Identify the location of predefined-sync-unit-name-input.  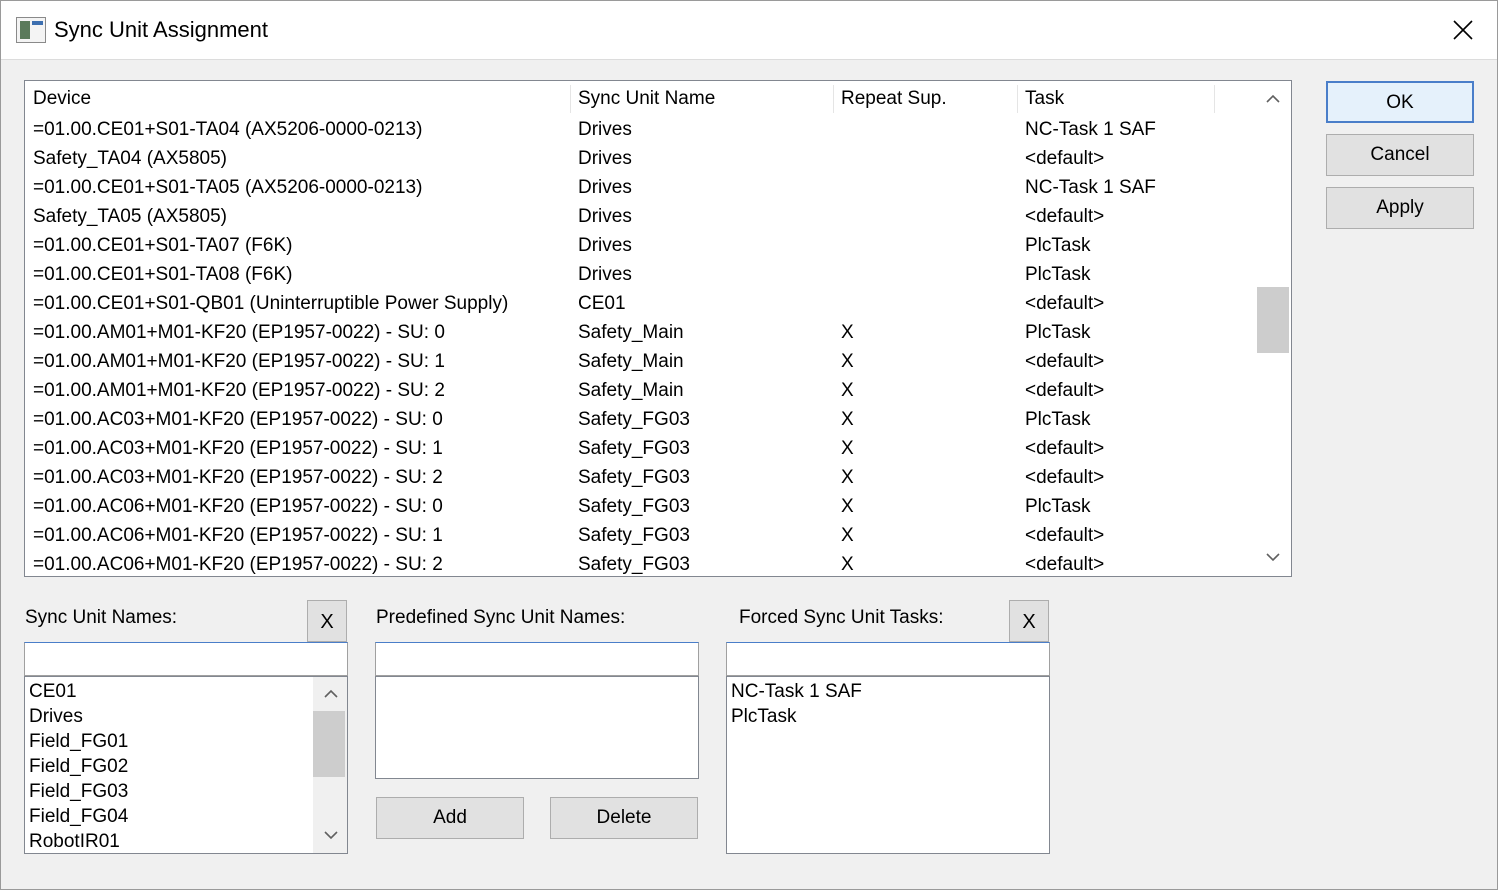
(537, 659).